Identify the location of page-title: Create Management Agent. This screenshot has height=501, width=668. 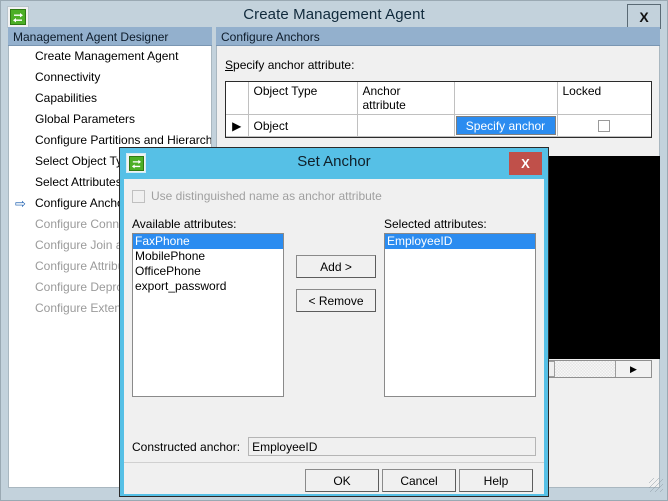
(334, 14).